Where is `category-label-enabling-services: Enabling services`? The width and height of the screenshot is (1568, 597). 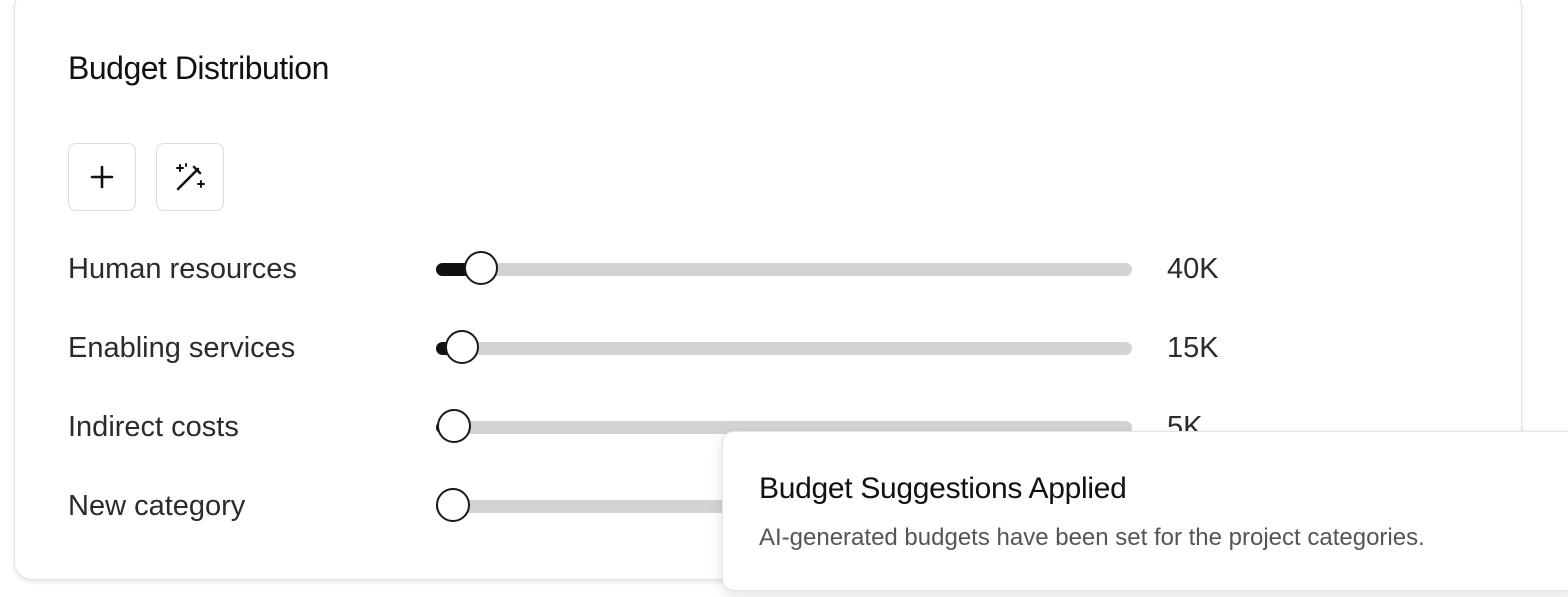
category-label-enabling-services: Enabling services is located at coordinates (182, 348).